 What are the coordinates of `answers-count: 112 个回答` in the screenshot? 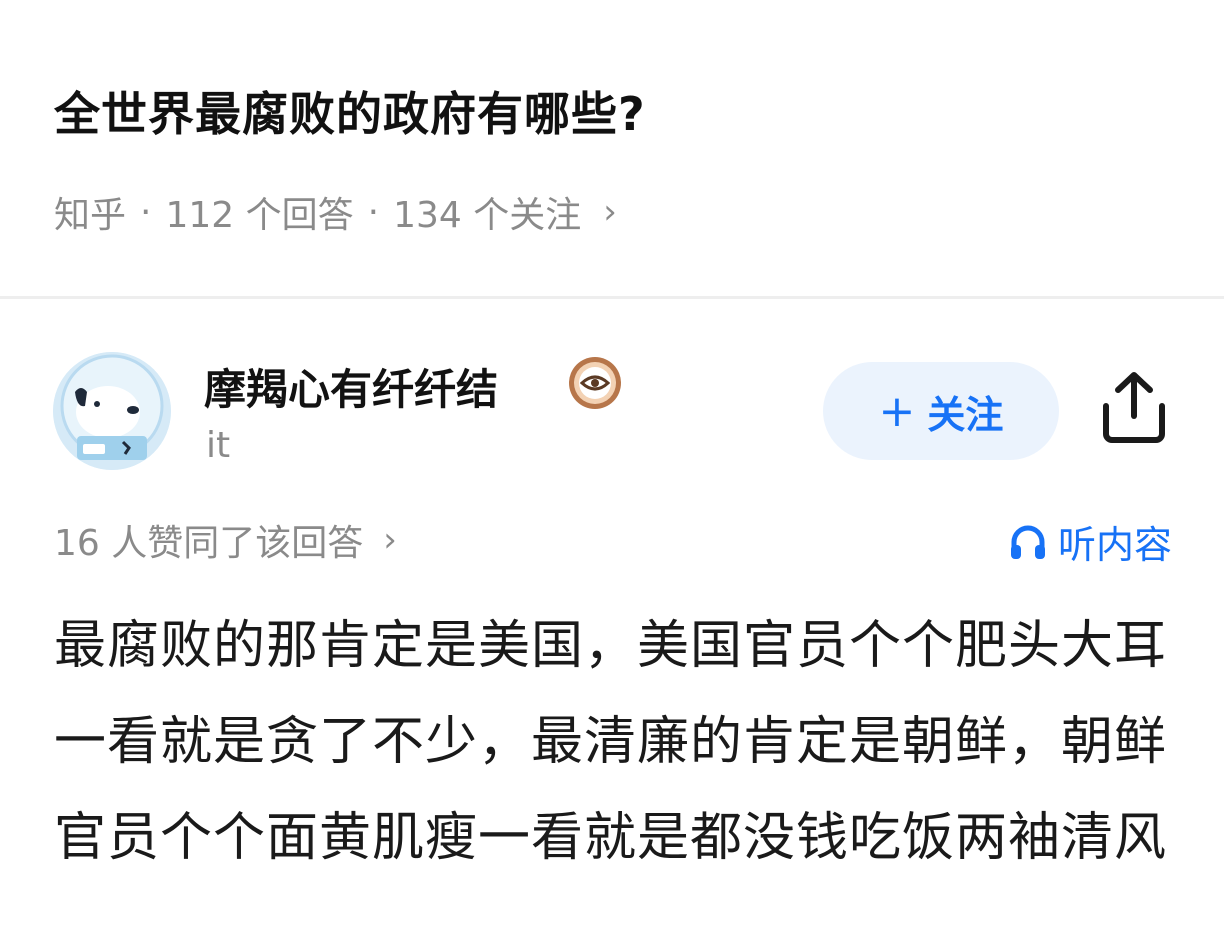 It's located at (259, 215).